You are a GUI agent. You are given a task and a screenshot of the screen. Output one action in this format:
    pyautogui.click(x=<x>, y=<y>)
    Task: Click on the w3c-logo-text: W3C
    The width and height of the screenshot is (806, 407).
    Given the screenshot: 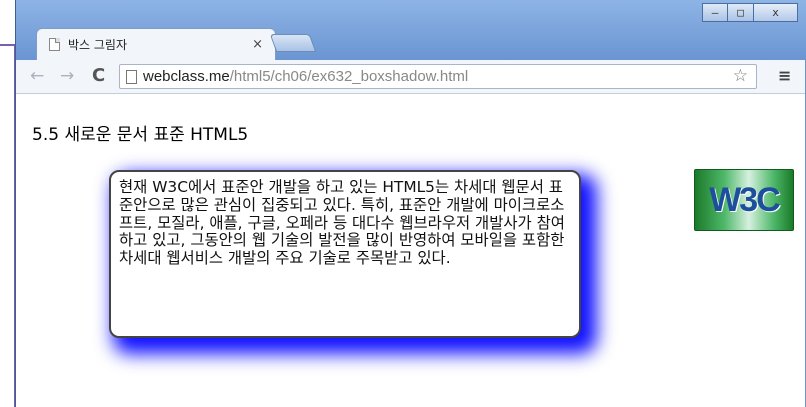 What is the action you would take?
    pyautogui.click(x=745, y=199)
    